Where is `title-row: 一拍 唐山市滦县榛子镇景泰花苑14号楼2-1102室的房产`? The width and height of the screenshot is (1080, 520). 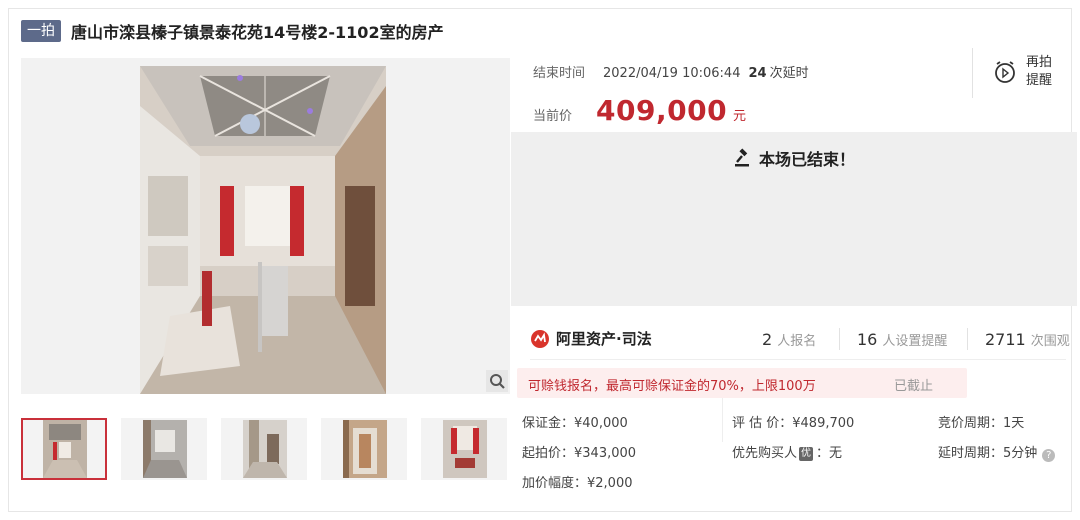 title-row: 一拍 唐山市滦县榛子镇景泰花苑14号楼2-1102室的房产 is located at coordinates (232, 31).